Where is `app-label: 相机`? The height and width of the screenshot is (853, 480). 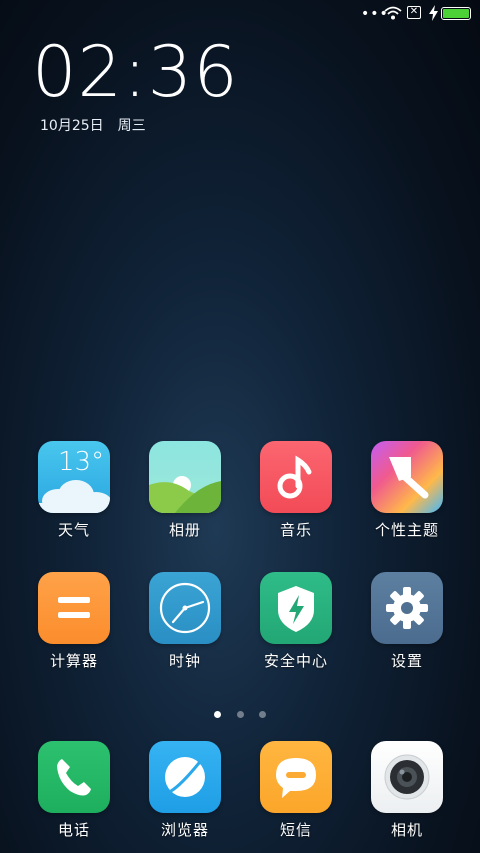
app-label: 相机 is located at coordinates (406, 830).